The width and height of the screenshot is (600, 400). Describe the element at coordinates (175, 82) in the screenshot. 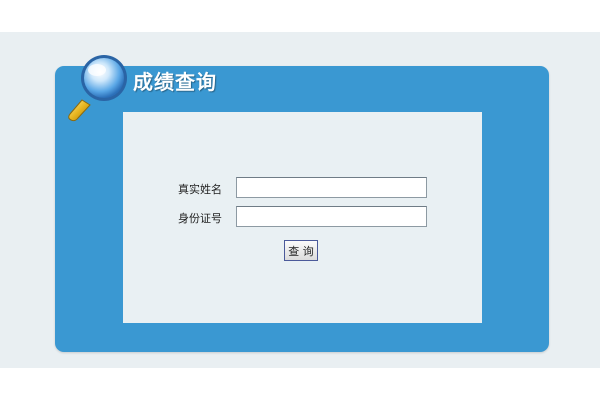

I see `panel-title: 成绩查询` at that location.